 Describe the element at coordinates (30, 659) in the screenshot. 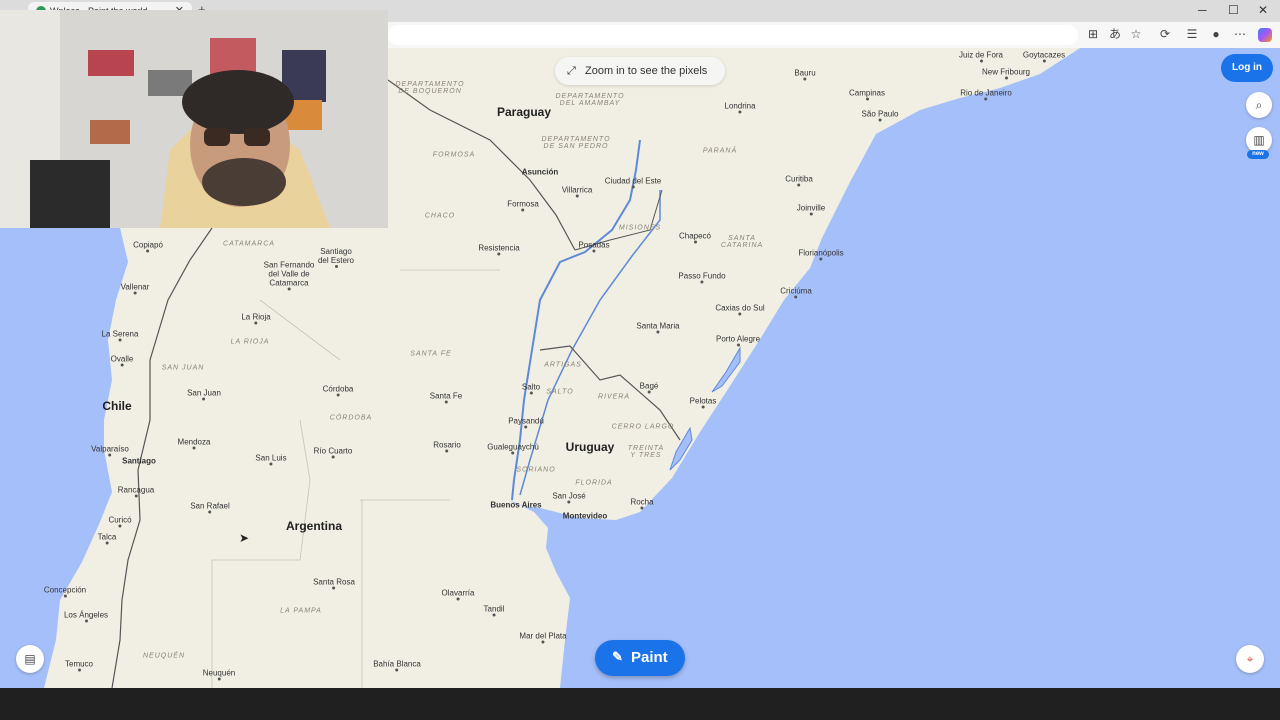

I see `map-style-icon: ▤` at that location.